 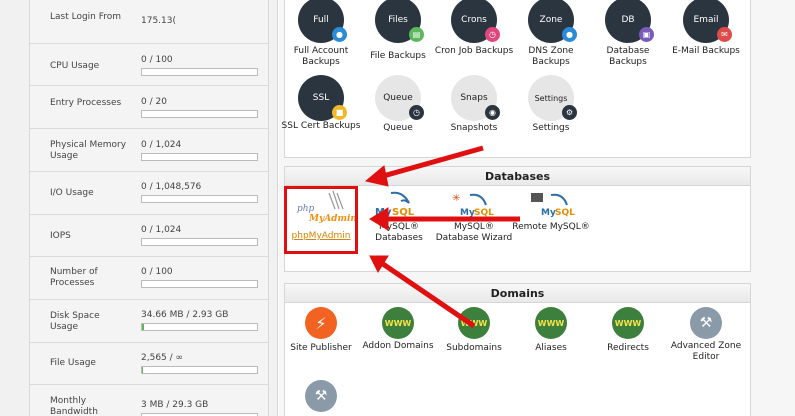 What do you see at coordinates (398, 111) in the screenshot?
I see `queue-button: Queue ◷ Queue` at bounding box center [398, 111].